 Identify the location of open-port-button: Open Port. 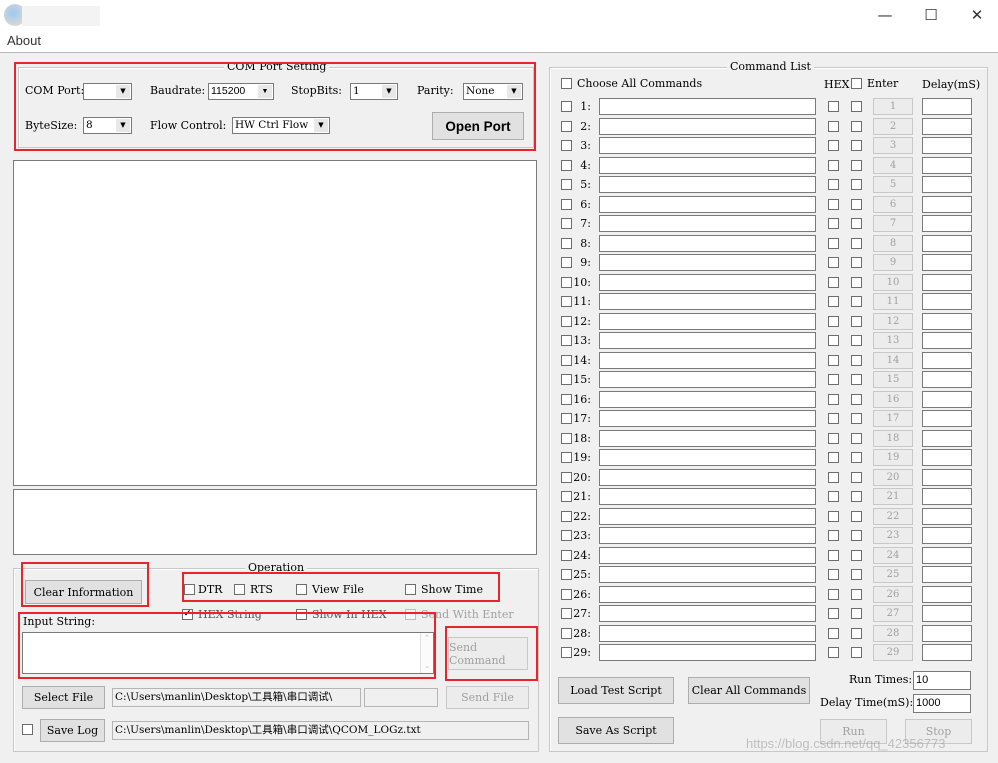
(478, 126).